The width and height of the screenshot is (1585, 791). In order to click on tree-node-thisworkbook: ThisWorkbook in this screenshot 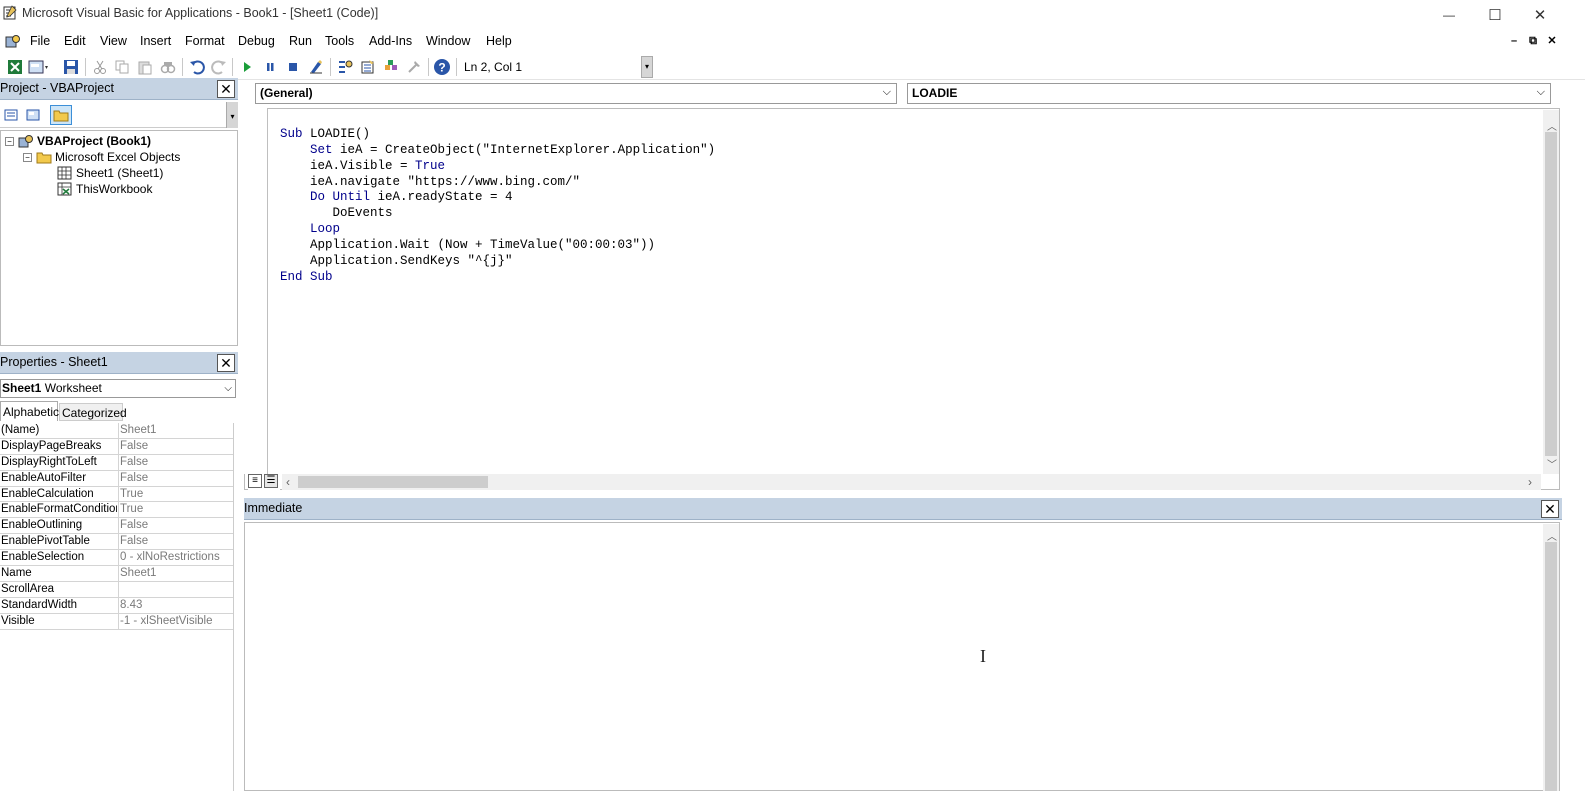, I will do `click(104, 189)`.